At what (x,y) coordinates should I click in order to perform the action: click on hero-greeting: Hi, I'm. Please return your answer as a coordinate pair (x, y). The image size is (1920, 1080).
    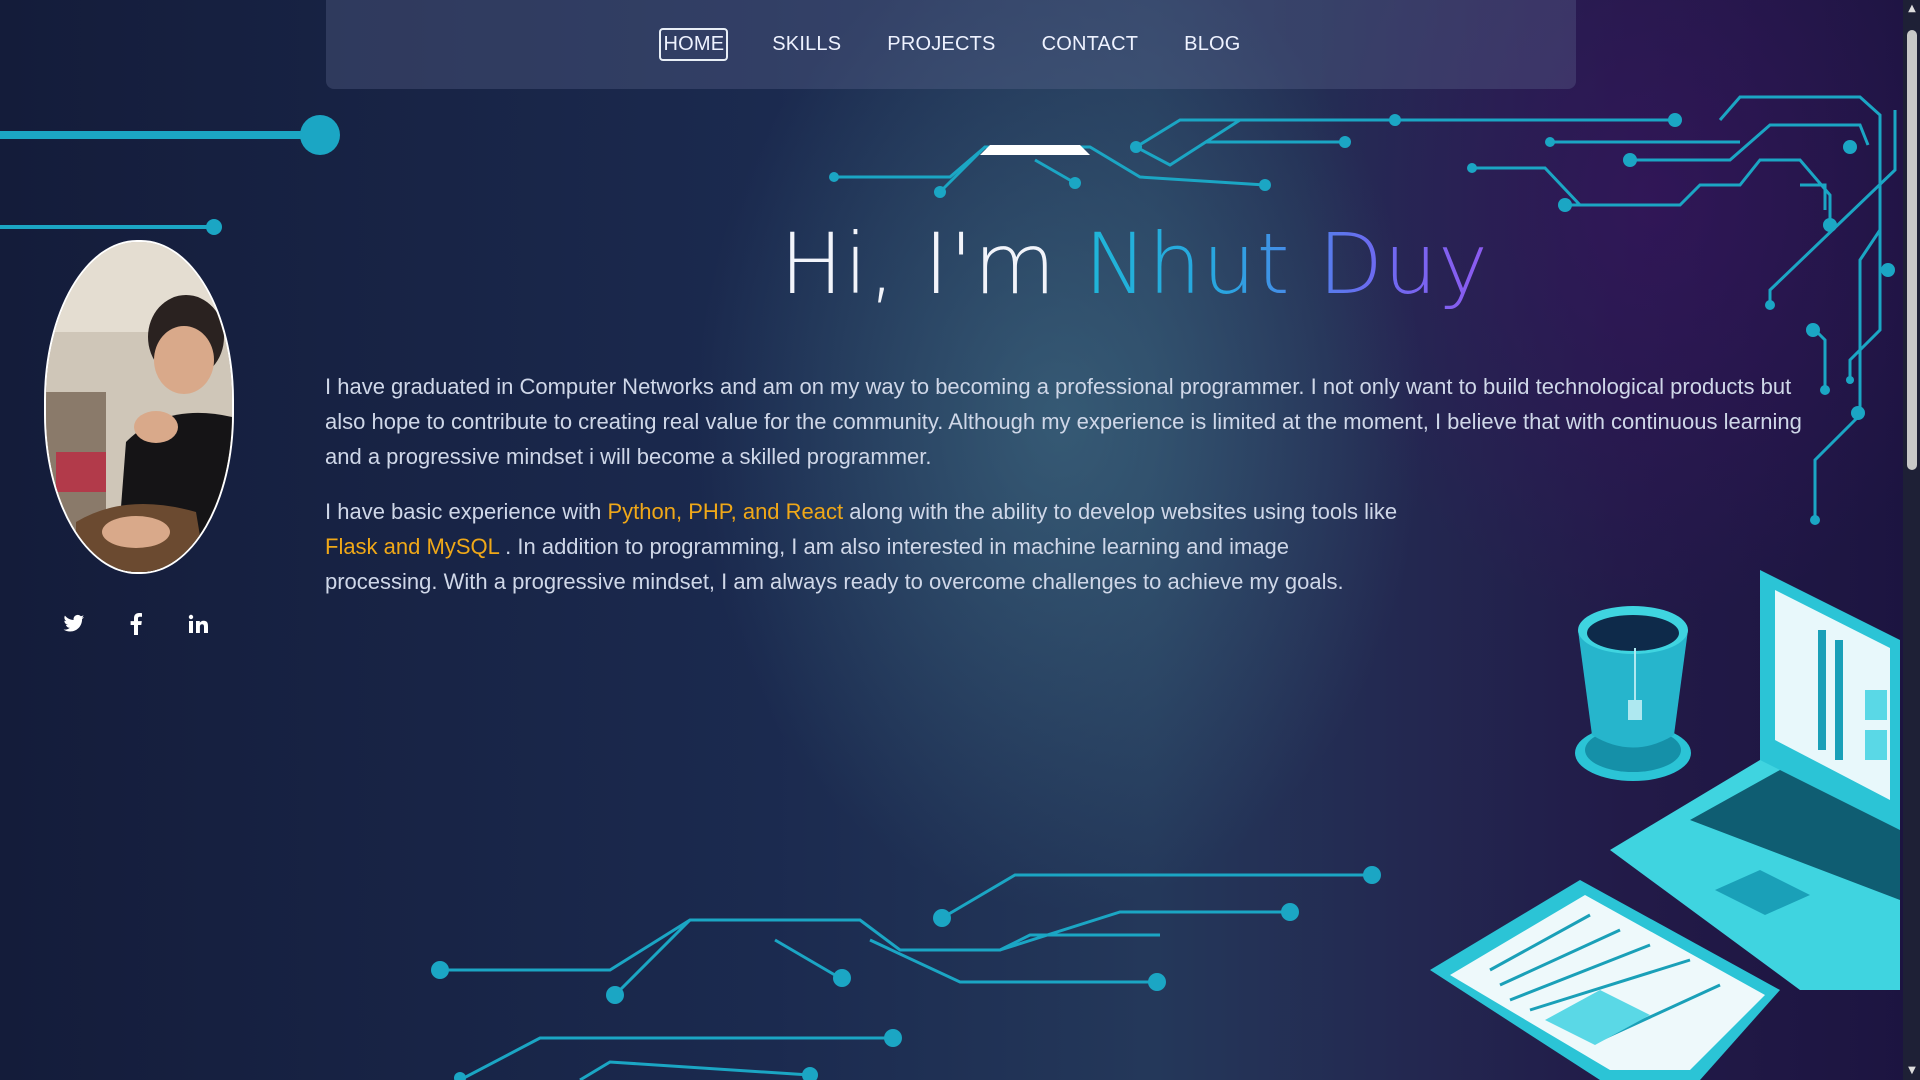
    Looking at the image, I should click on (932, 264).